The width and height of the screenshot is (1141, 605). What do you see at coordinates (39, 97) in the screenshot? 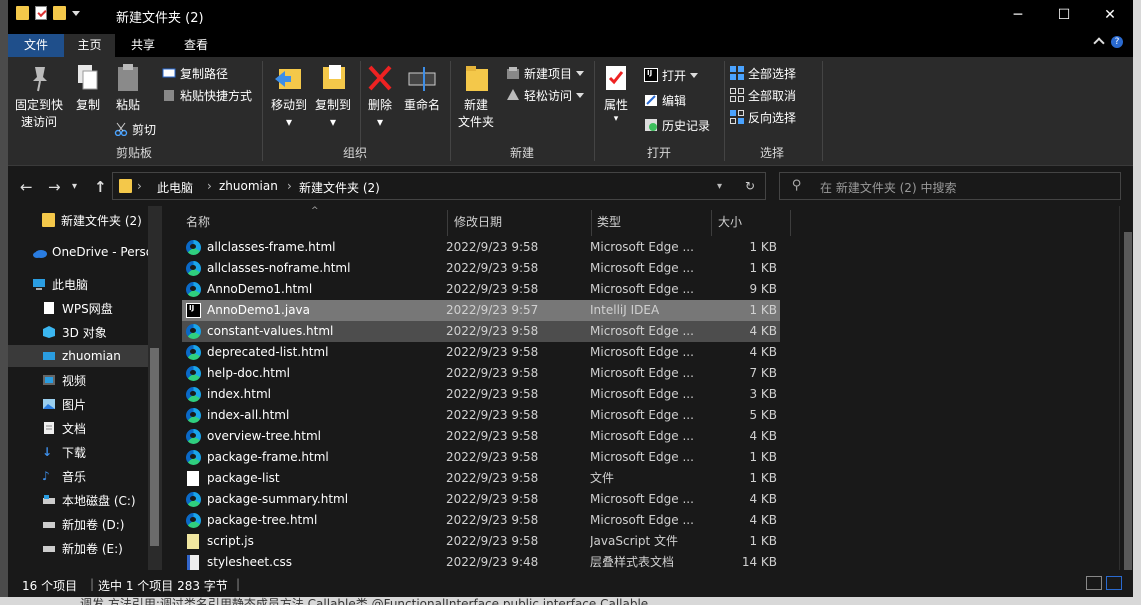
I see `pin-quick-access-button: 固定到快 速访问` at bounding box center [39, 97].